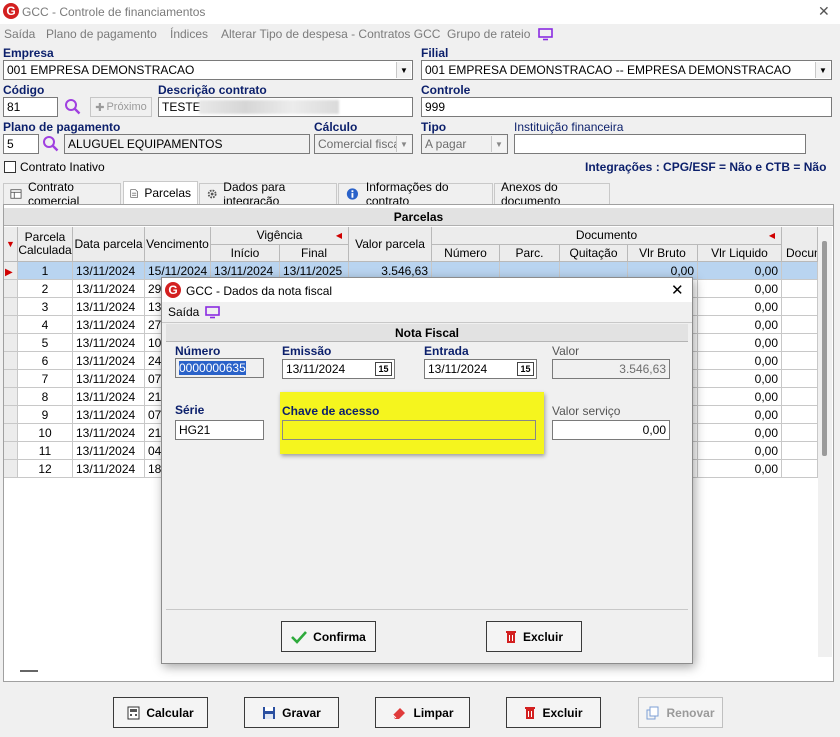 This screenshot has height=737, width=840. I want to click on plano-code-field: 5, so click(21, 144).